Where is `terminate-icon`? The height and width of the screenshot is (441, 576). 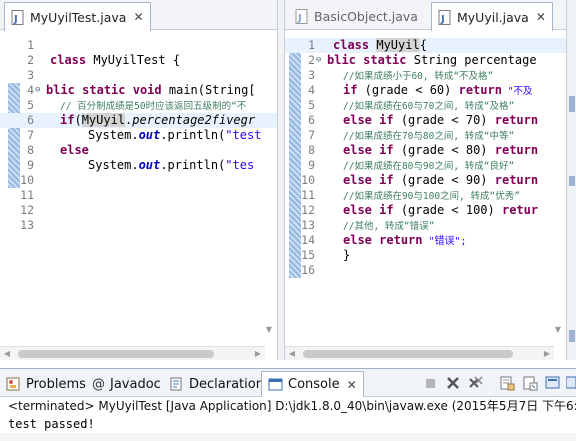
terminate-icon is located at coordinates (430, 383).